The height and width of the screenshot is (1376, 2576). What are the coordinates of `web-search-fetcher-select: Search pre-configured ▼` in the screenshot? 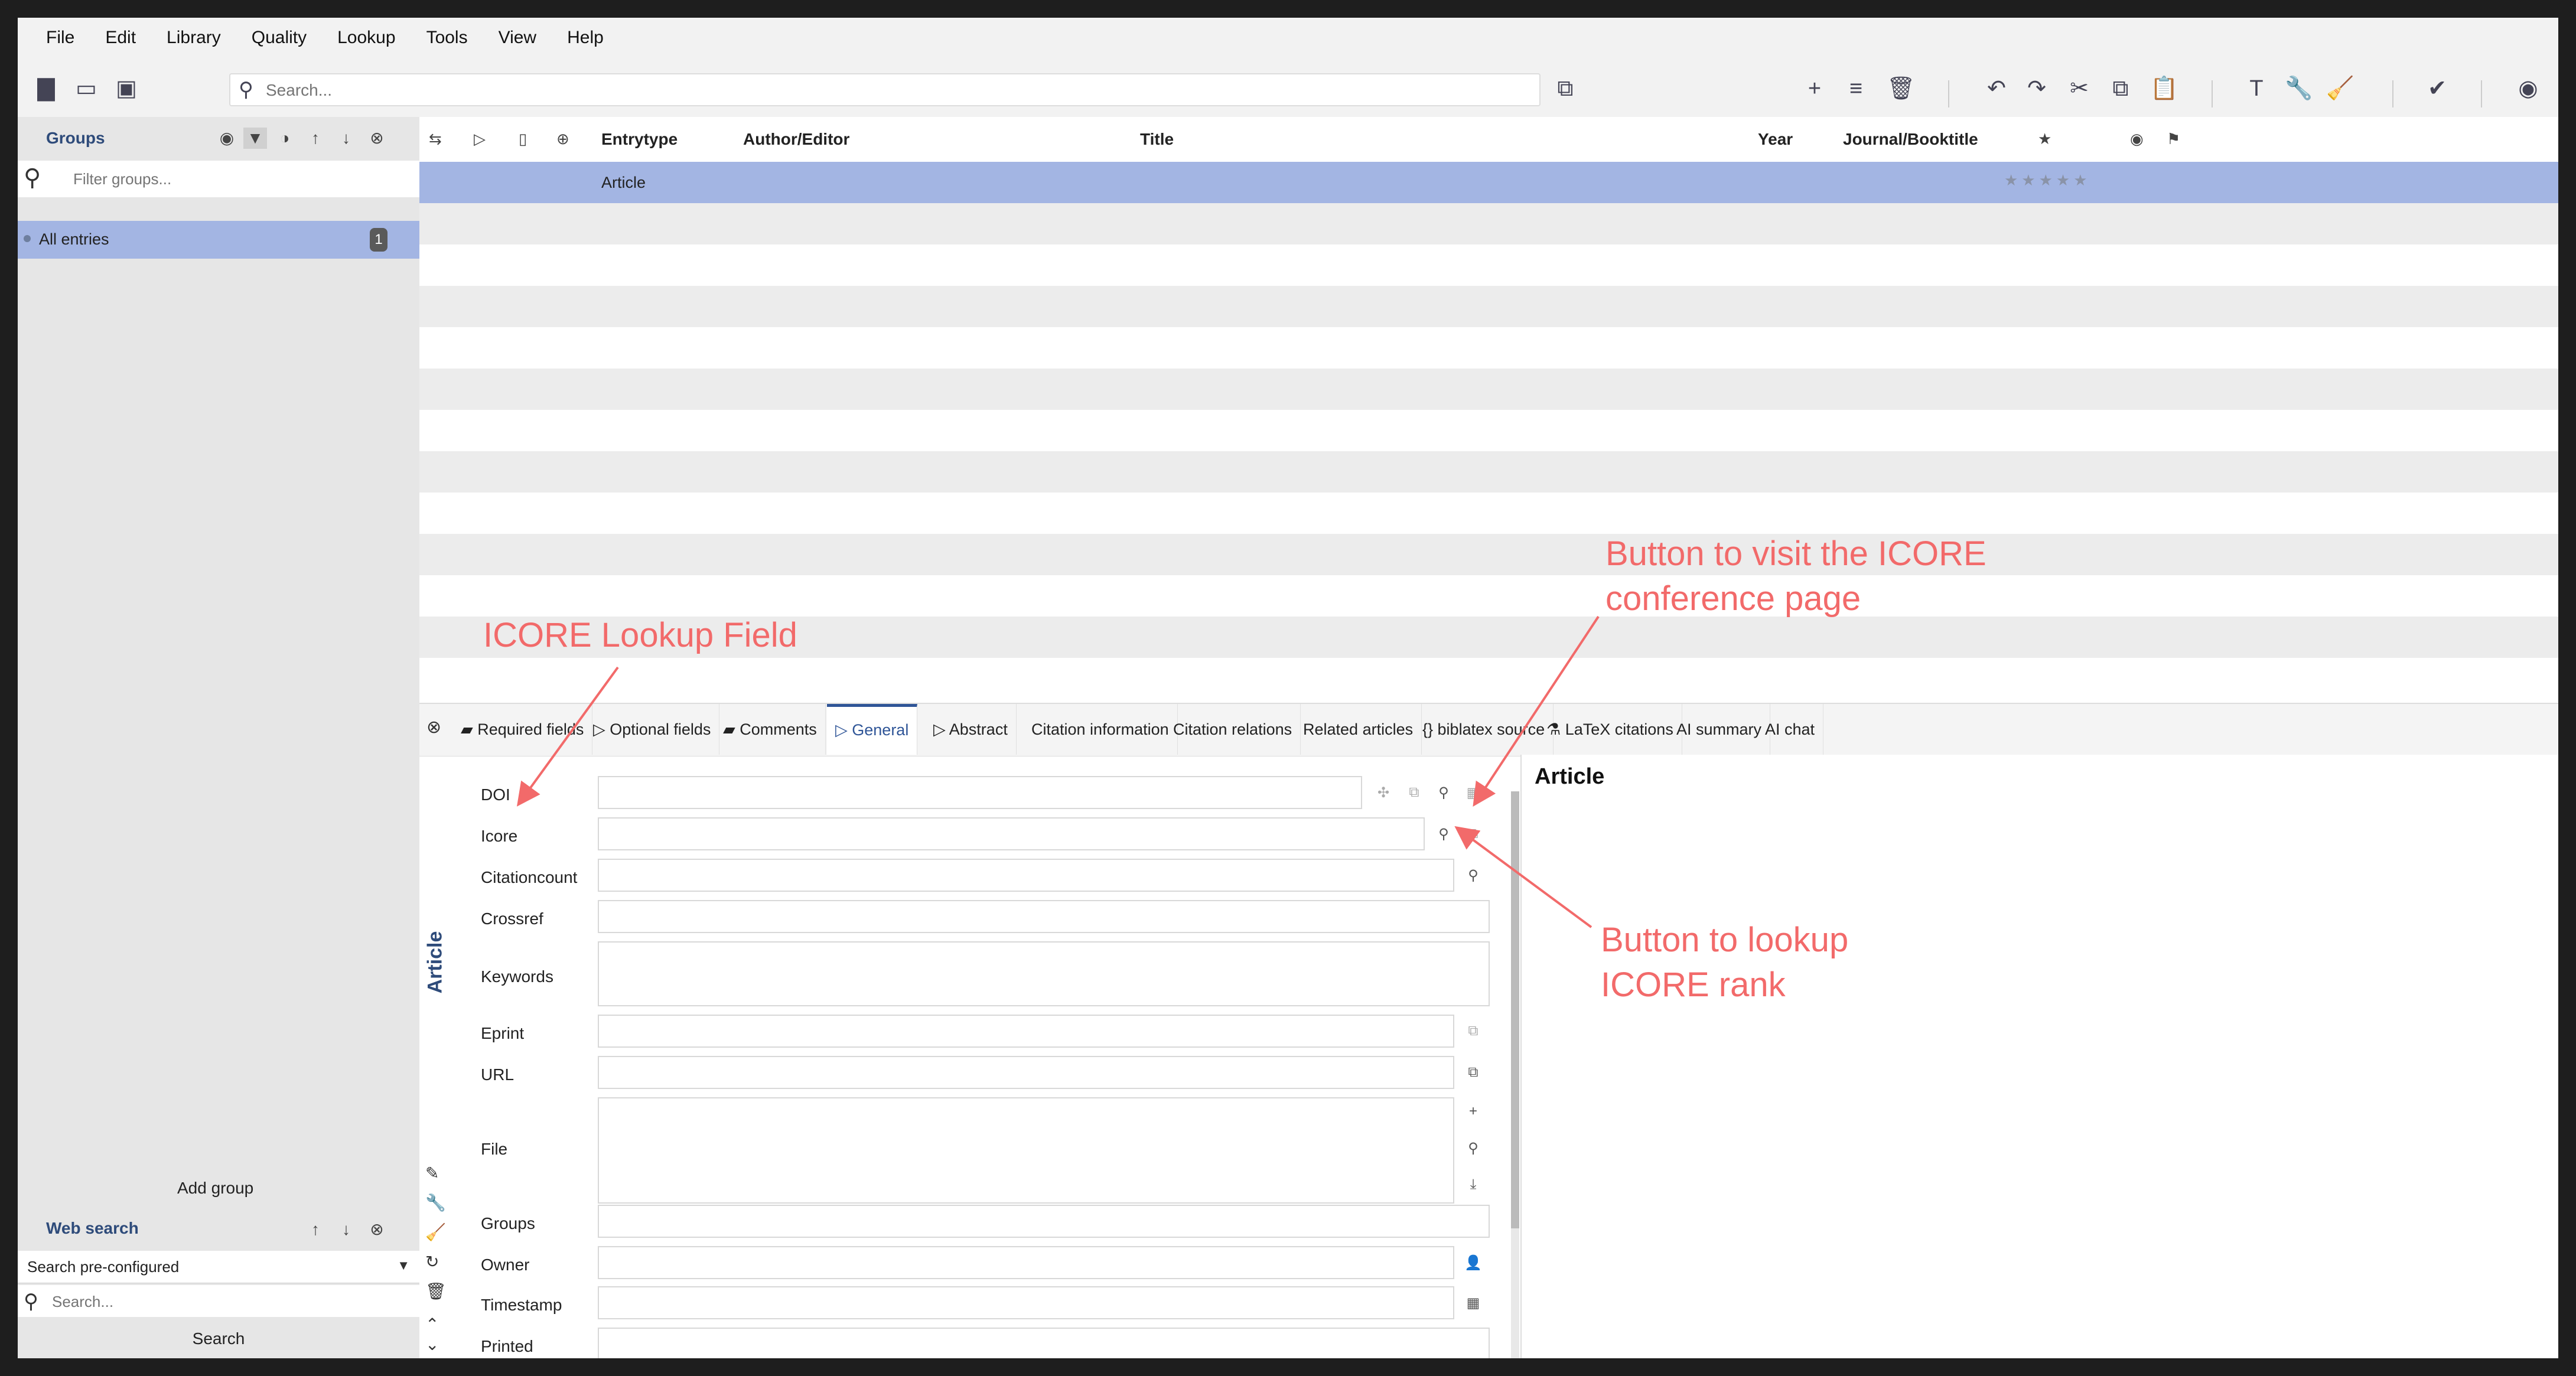 It's located at (219, 1267).